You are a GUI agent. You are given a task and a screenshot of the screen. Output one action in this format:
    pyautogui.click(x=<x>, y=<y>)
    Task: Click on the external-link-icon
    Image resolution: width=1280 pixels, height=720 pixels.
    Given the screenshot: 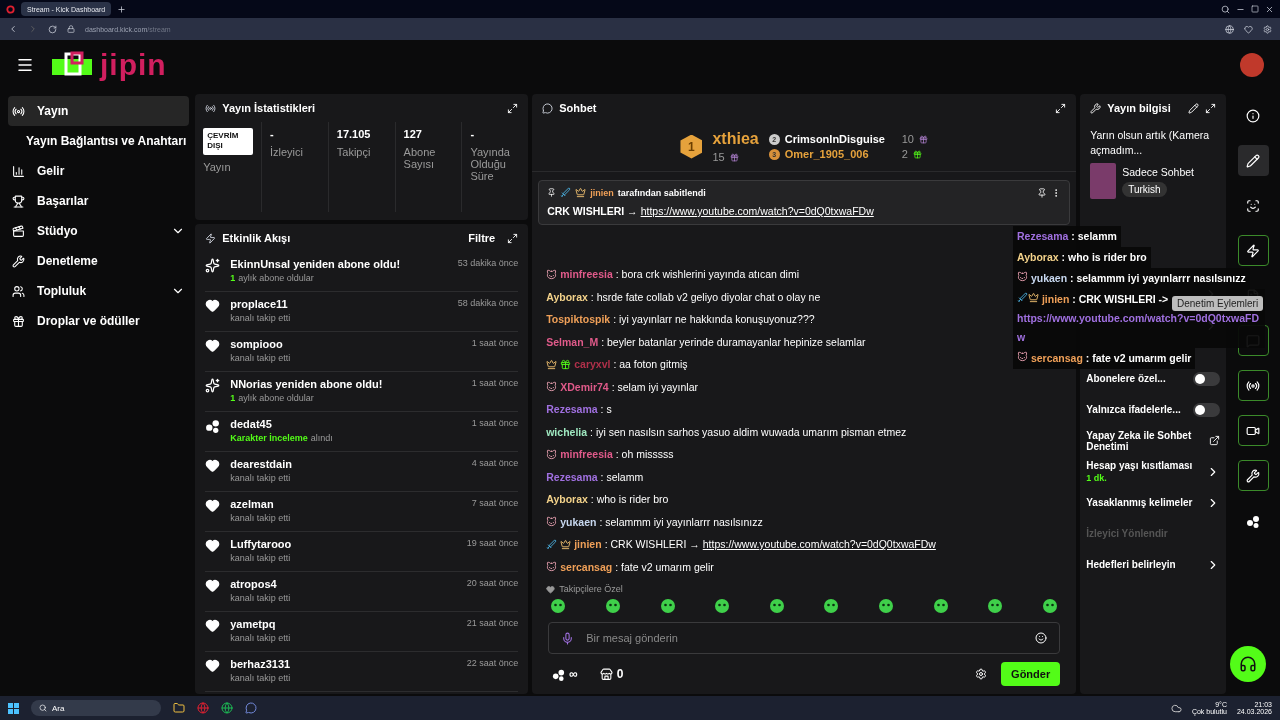 What is the action you would take?
    pyautogui.click(x=1215, y=441)
    